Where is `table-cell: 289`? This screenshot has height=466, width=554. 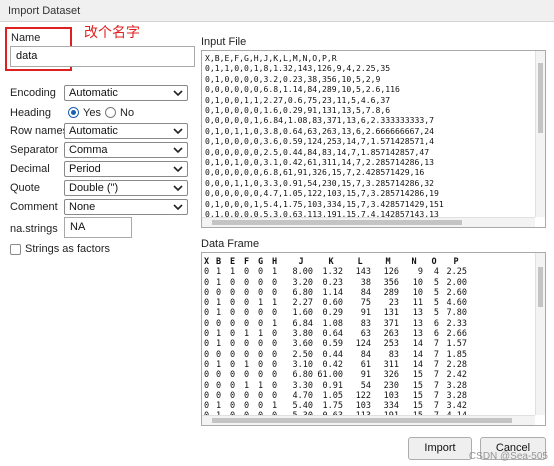
table-cell: 289 is located at coordinates (391, 292).